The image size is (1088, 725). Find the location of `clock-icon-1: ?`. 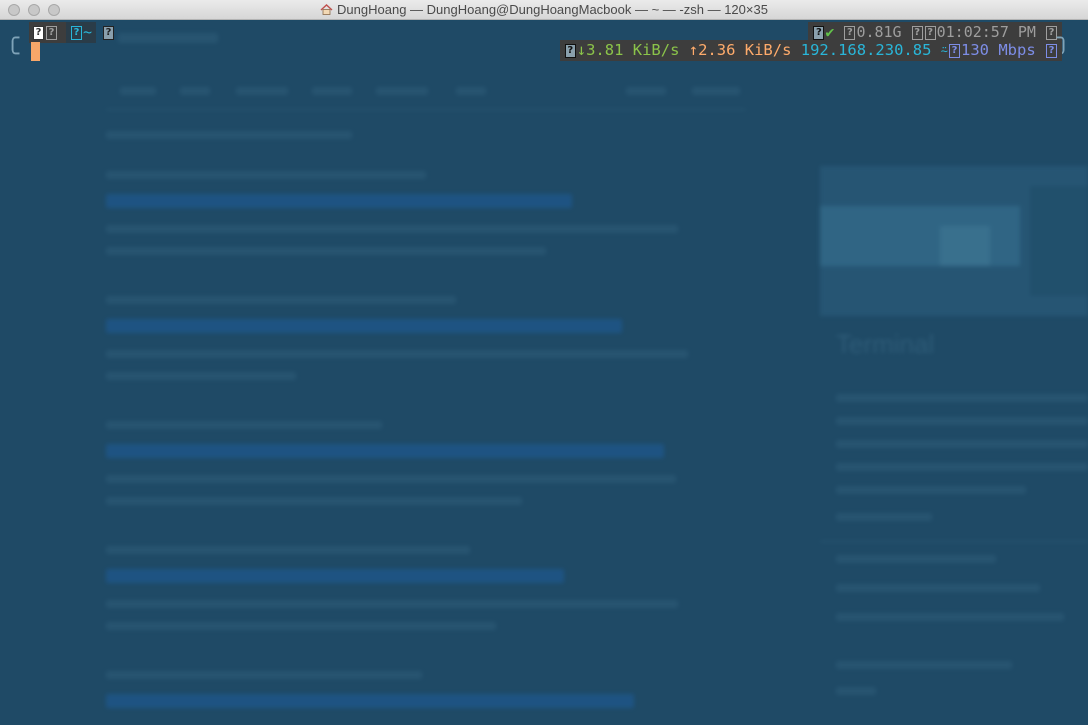

clock-icon-1: ? is located at coordinates (917, 32).